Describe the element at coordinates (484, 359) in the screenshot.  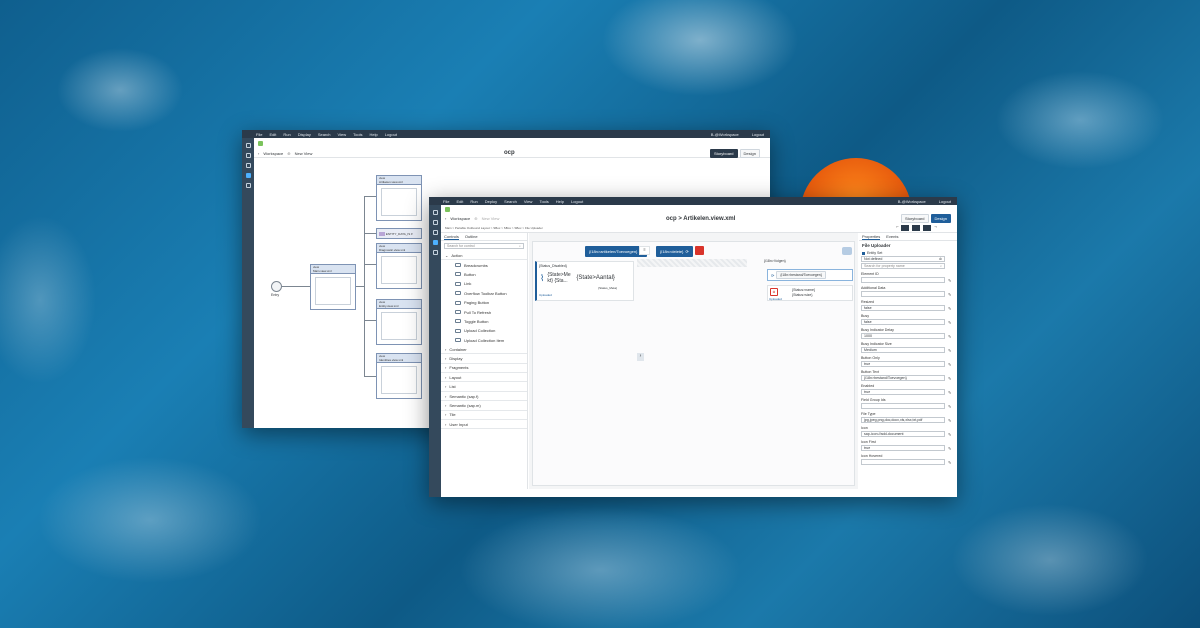
I see `palette-item-display: › Display` at that location.